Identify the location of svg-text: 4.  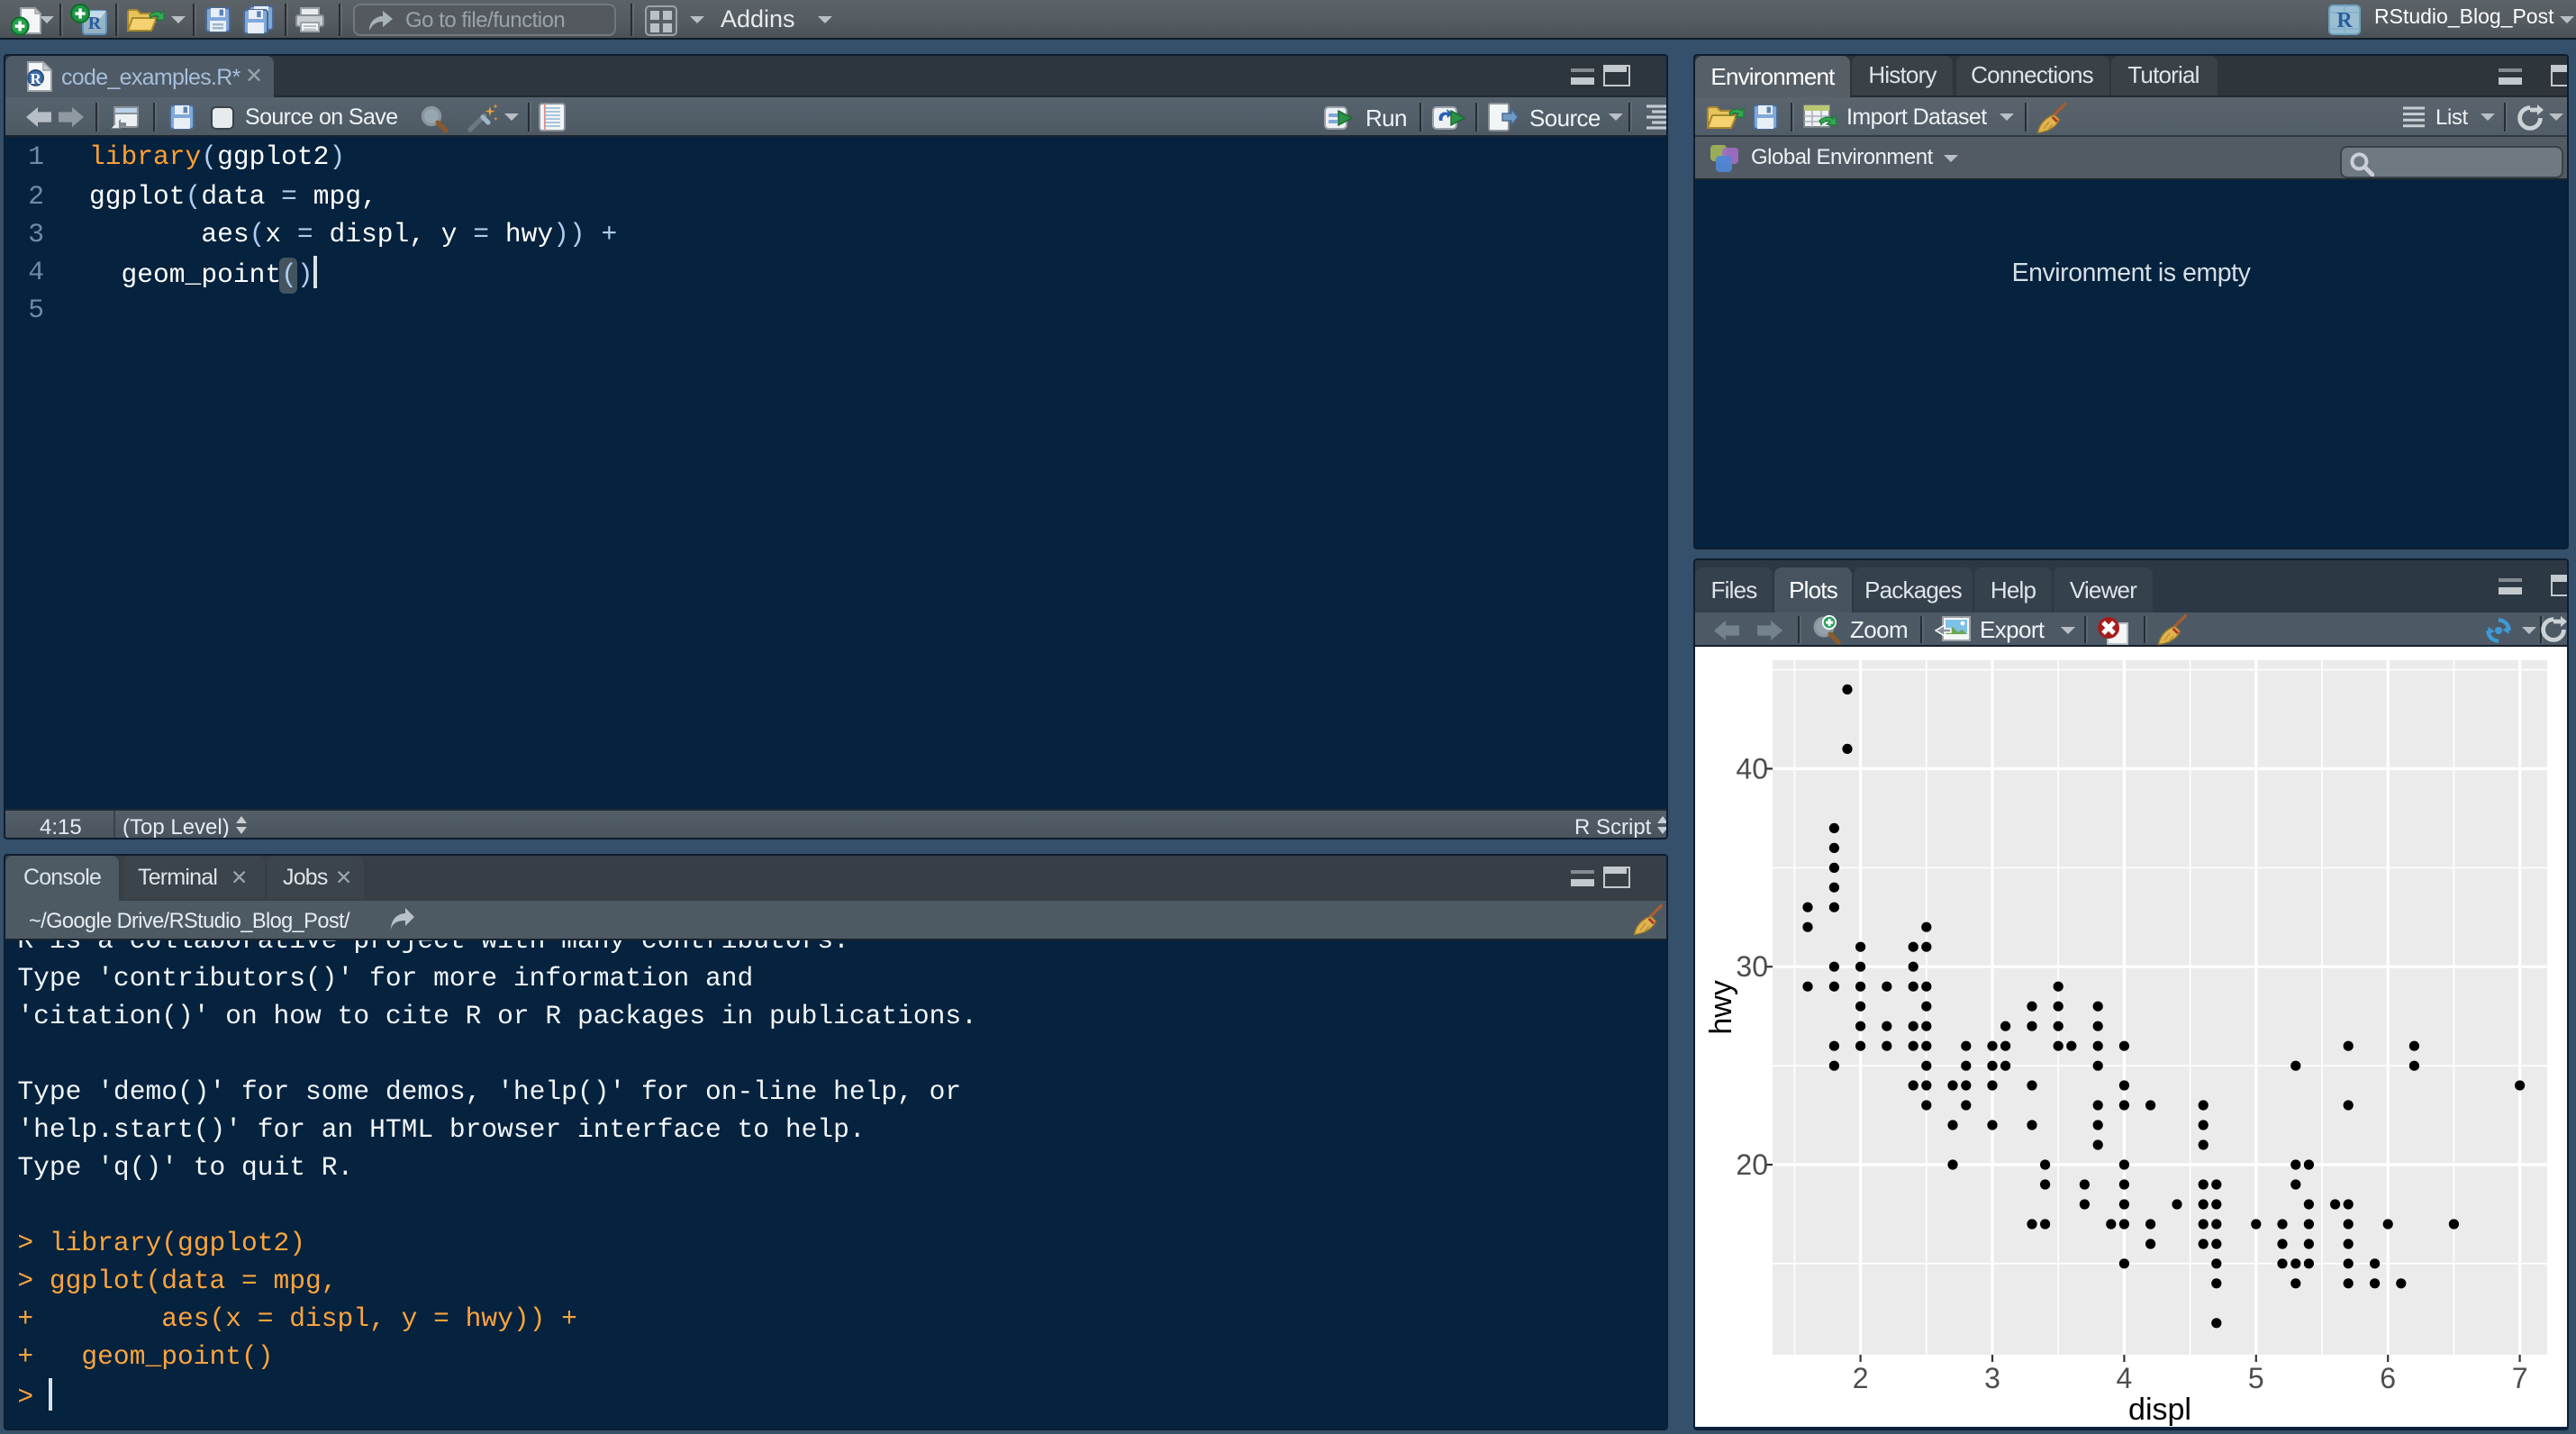
(2125, 1378).